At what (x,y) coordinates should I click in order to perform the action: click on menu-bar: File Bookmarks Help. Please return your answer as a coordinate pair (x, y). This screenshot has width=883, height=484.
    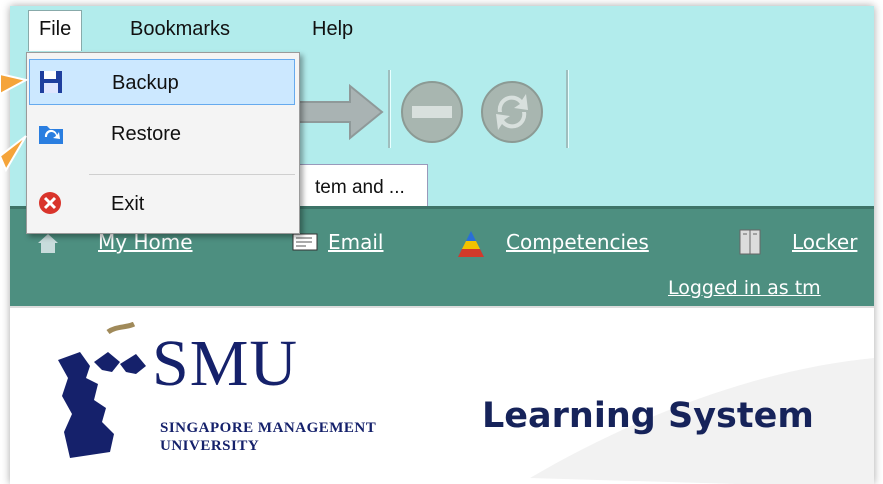
    Looking at the image, I should click on (442, 29).